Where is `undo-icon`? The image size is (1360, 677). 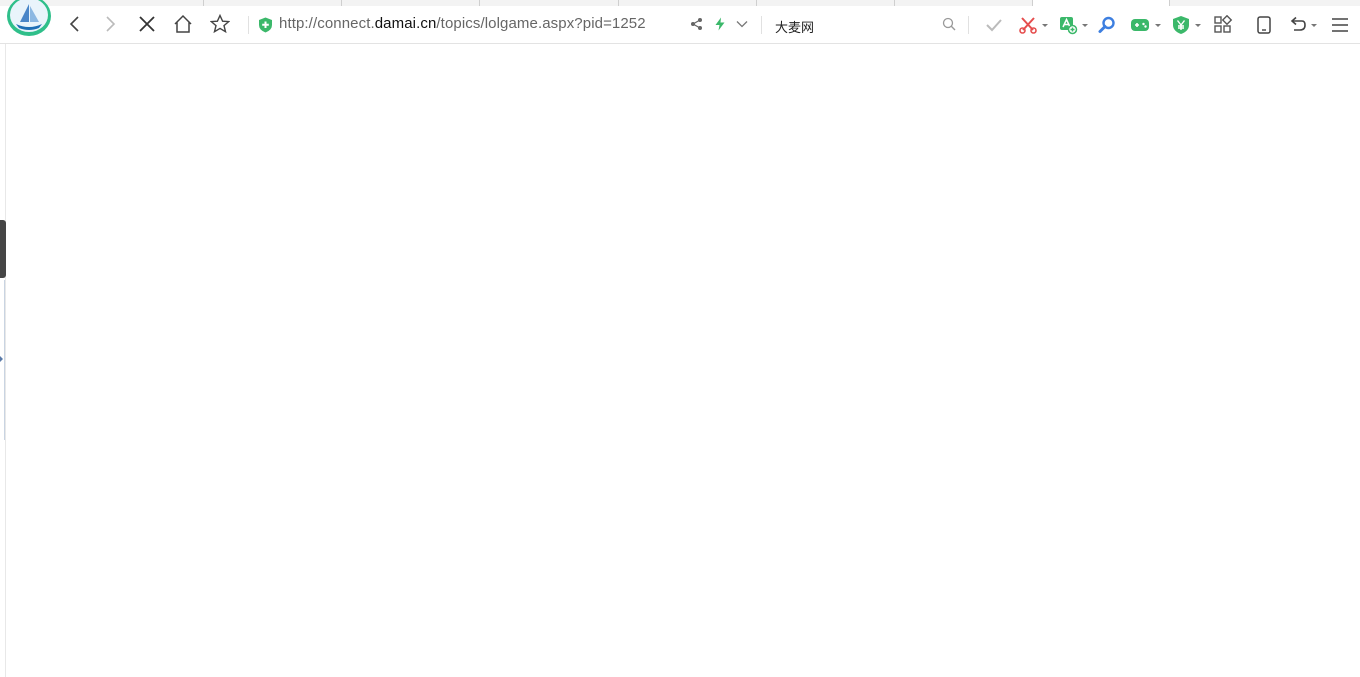
undo-icon is located at coordinates (1297, 25).